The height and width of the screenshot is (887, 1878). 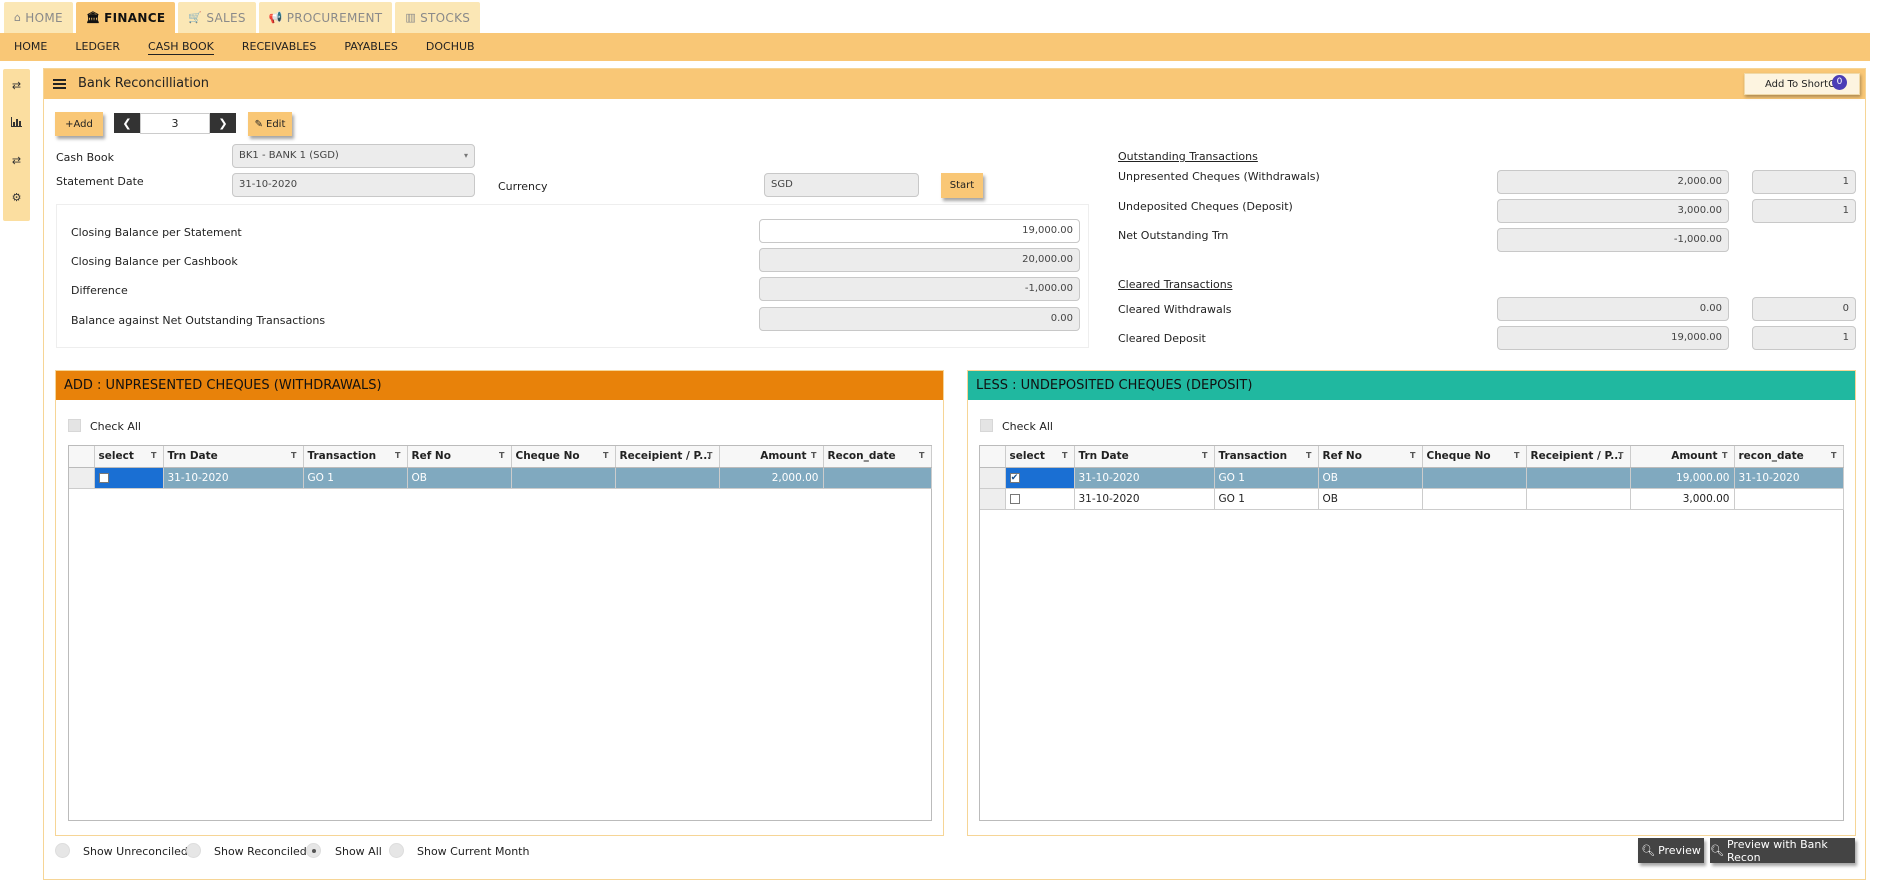 I want to click on bank-icon: 🏛, so click(x=93, y=17).